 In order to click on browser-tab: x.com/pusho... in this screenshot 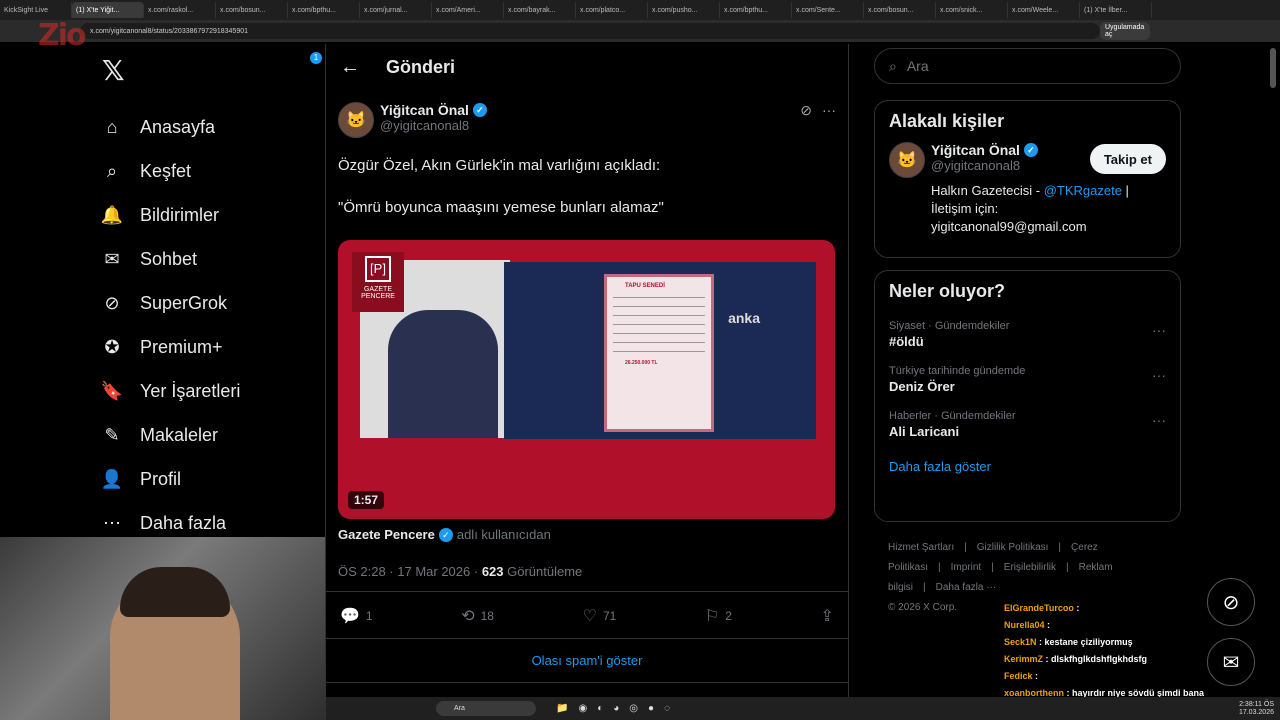, I will do `click(684, 10)`.